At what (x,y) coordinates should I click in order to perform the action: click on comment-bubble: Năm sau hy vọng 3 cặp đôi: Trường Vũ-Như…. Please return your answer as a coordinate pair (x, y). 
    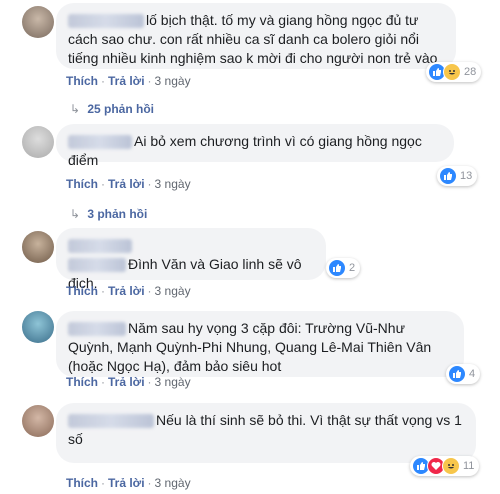
    Looking at the image, I should click on (260, 344).